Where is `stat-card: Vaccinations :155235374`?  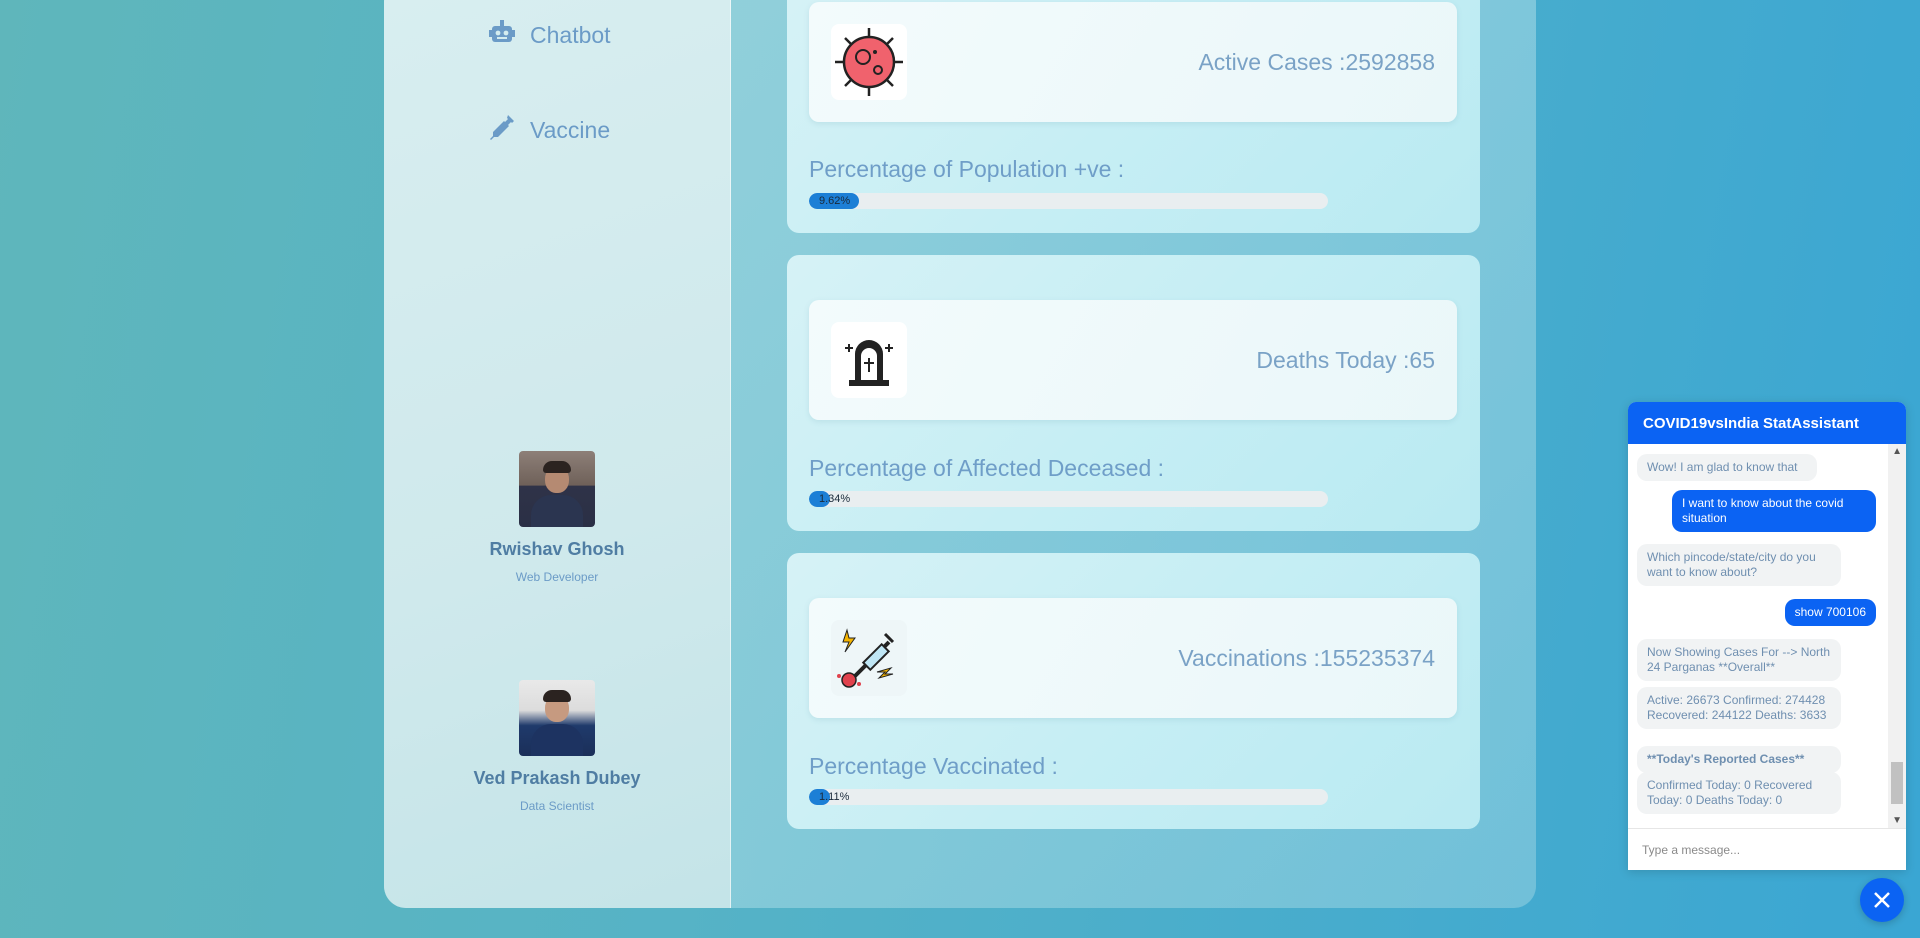
stat-card: Vaccinations :155235374 is located at coordinates (1133, 658).